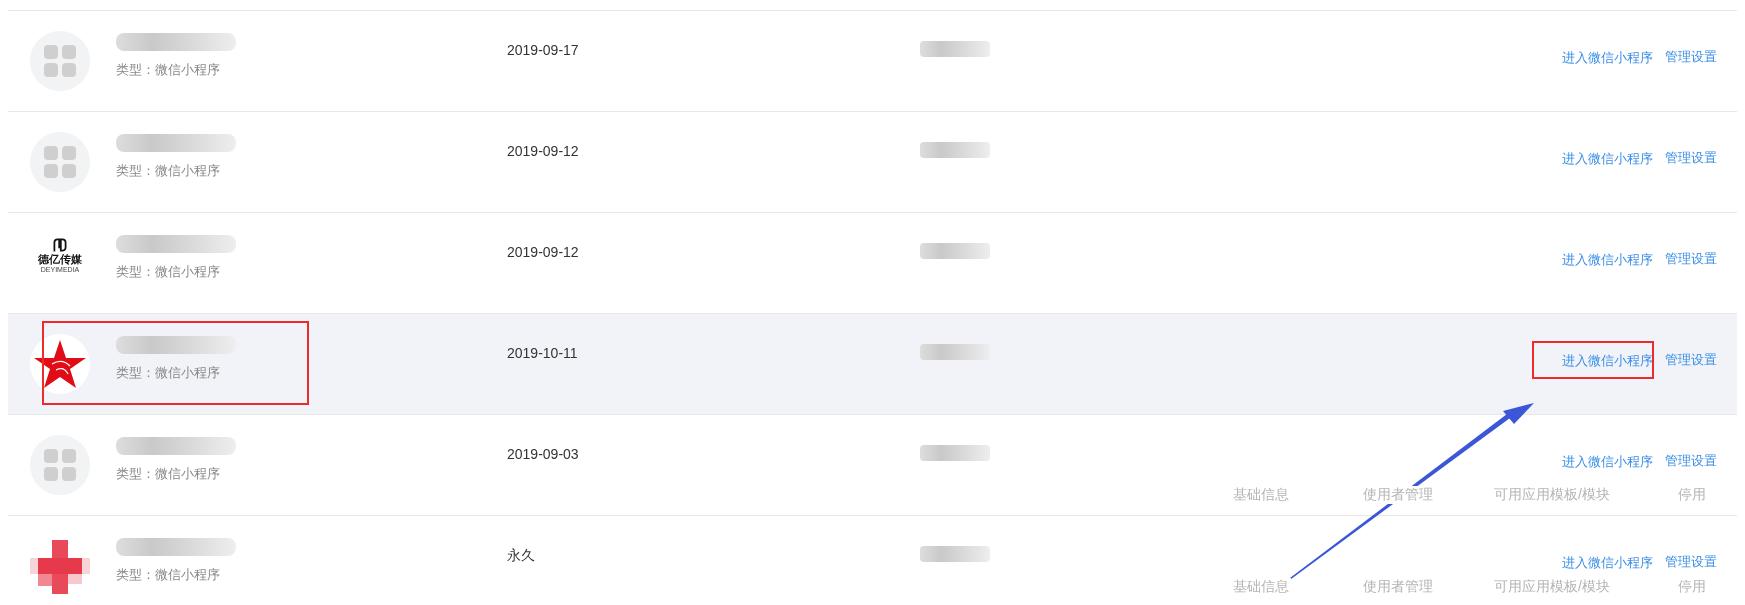 The image size is (1745, 605). Describe the element at coordinates (60, 364) in the screenshot. I see `star-logo-icon` at that location.